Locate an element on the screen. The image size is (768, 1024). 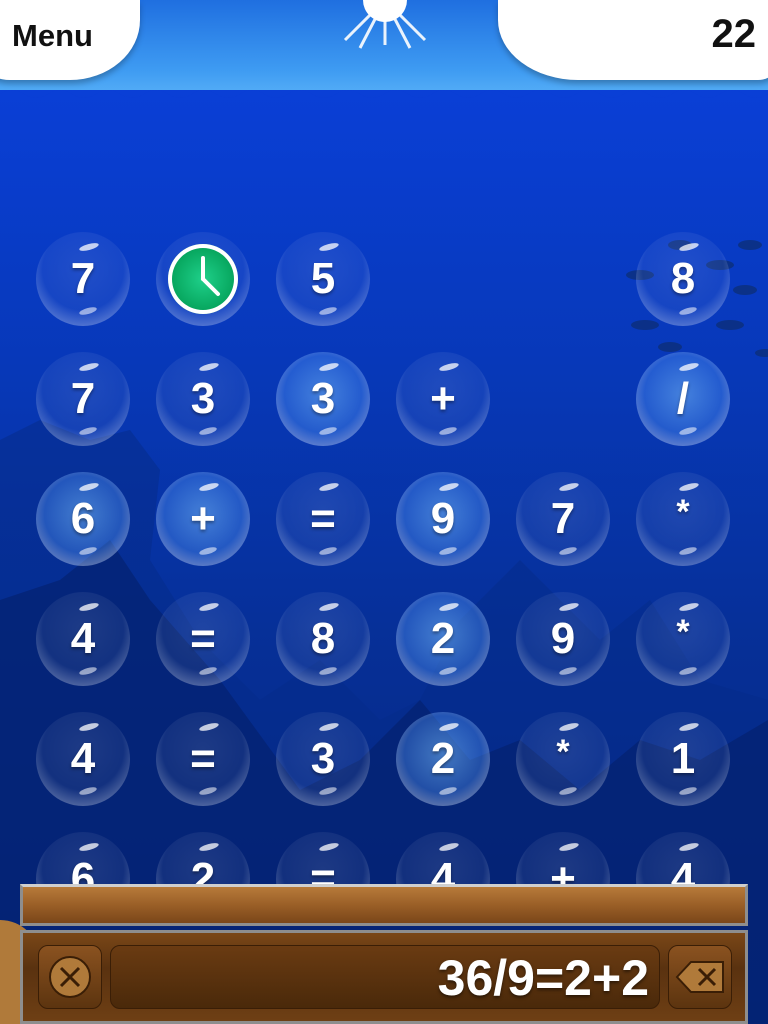
clock-icon is located at coordinates (203, 279).